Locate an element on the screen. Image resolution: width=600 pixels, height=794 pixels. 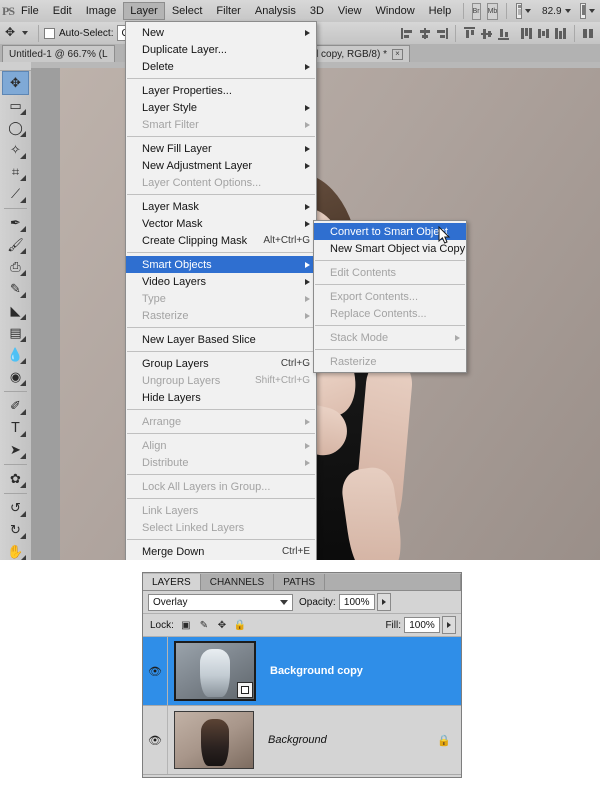
menu-3d: 3D is located at coordinates (317, 11).